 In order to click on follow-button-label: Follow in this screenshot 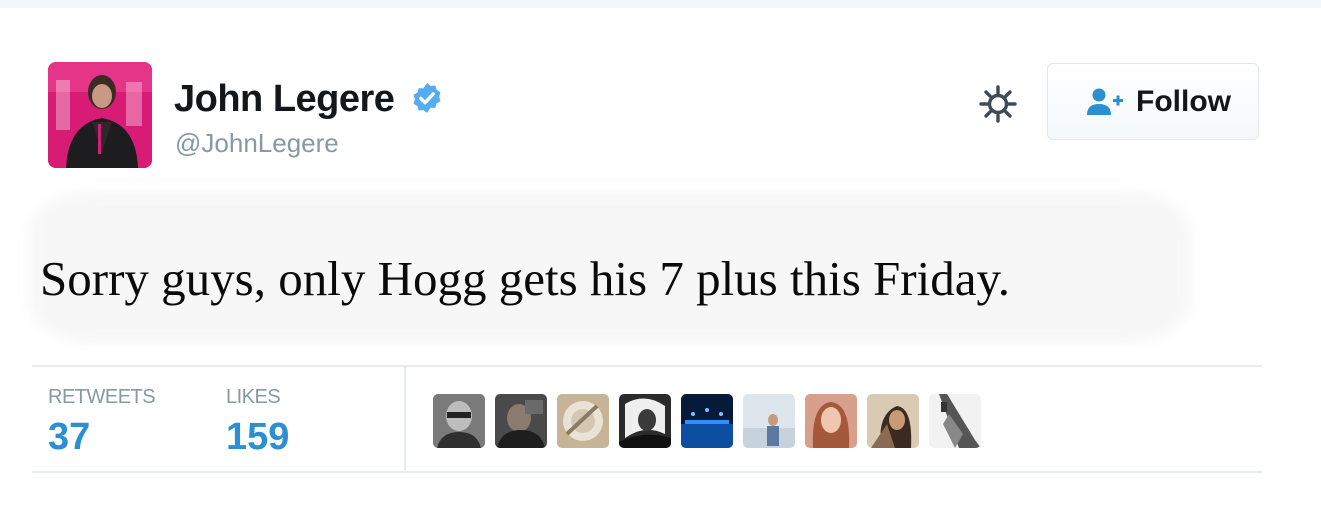, I will do `click(1183, 101)`.